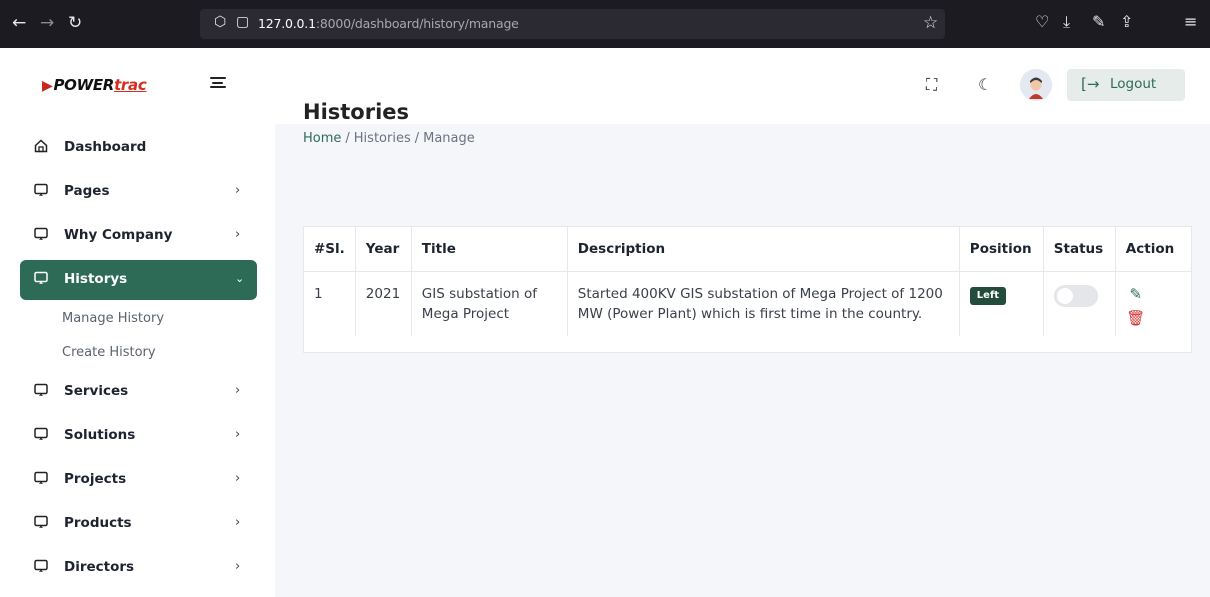 Image resolution: width=1210 pixels, height=597 pixels. I want to click on sidebar-item-services: Services ›, so click(138, 392).